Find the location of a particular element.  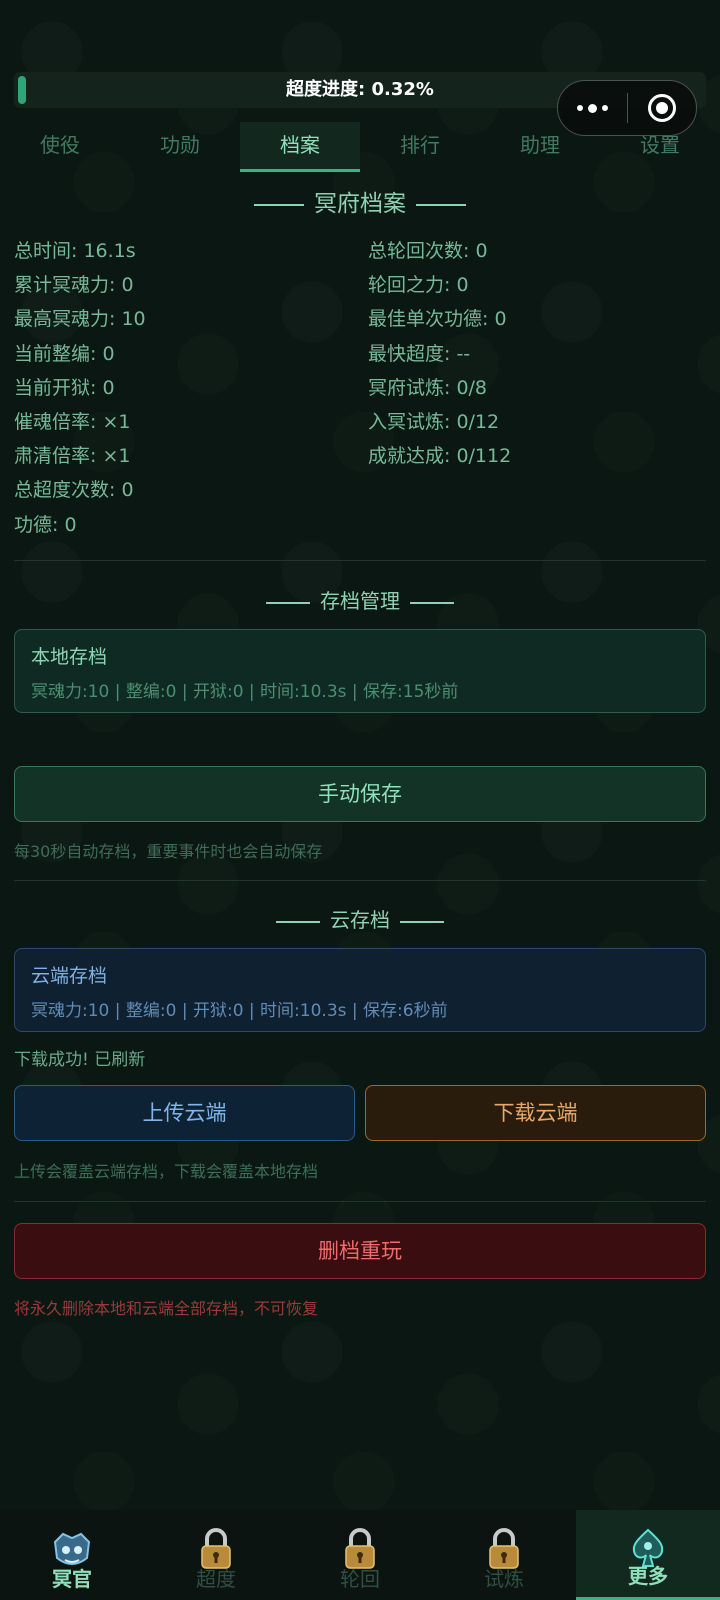

save-mgmt-title: 存档管理 is located at coordinates (360, 601).